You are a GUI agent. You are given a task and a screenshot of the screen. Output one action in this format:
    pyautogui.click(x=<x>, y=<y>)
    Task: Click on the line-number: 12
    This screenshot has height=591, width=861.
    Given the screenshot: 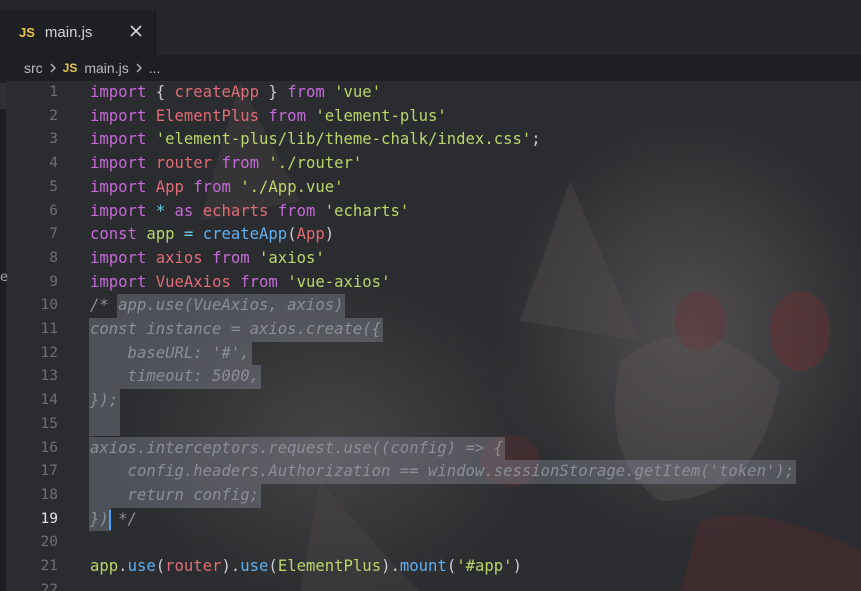 What is the action you would take?
    pyautogui.click(x=49, y=352)
    